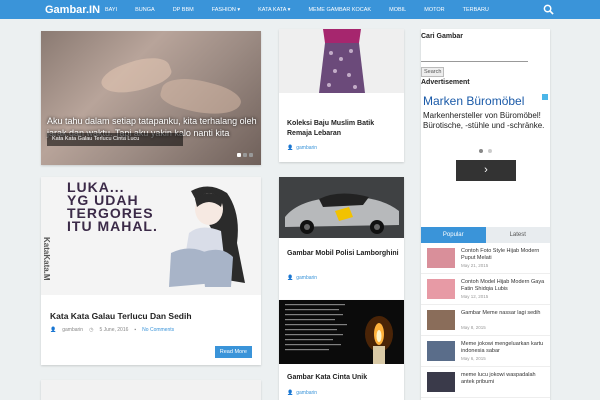  Describe the element at coordinates (517, 235) in the screenshot. I see `tab-latest: Latest` at that location.